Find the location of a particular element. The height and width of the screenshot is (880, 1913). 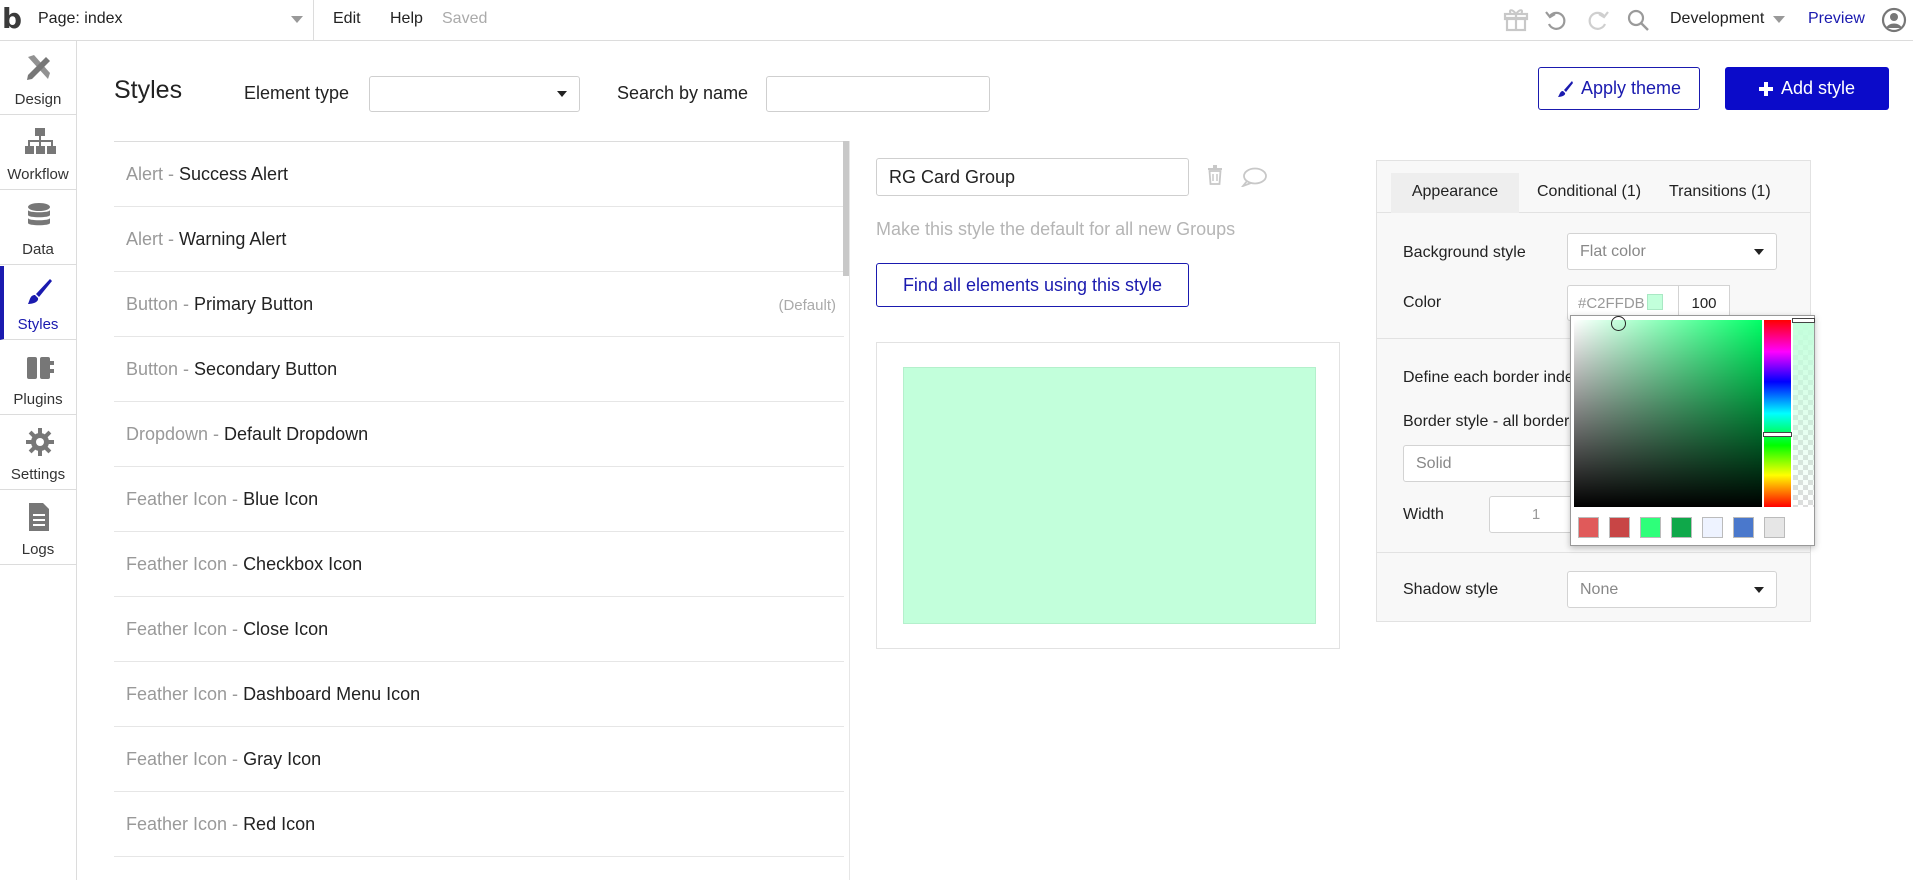

width-label: Width is located at coordinates (1423, 514).